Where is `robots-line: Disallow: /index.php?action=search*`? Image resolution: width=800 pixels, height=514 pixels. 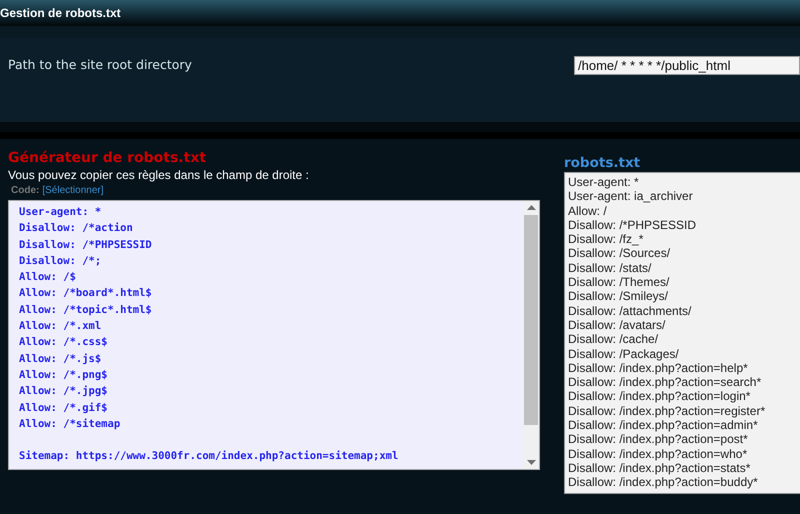
robots-line: Disallow: /index.php?action=search* is located at coordinates (665, 382).